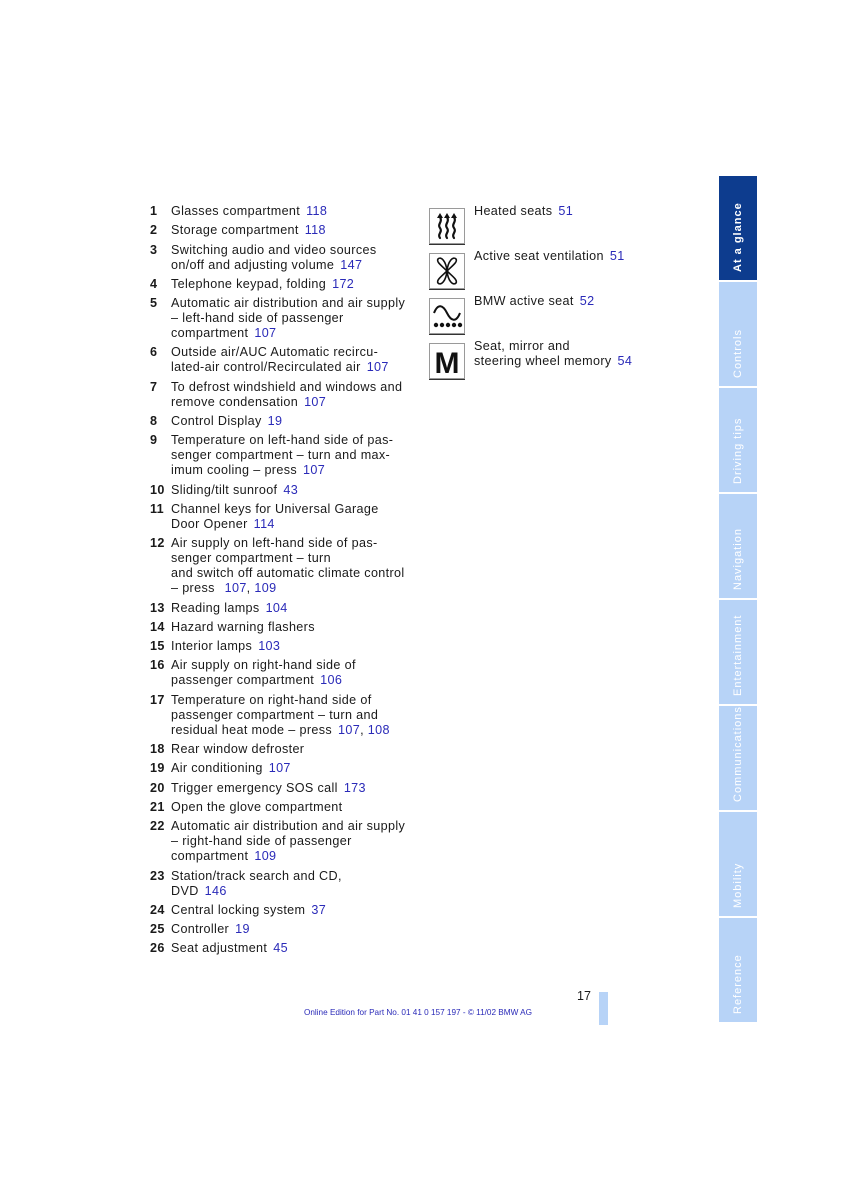 This screenshot has width=848, height=1200. Describe the element at coordinates (269, 646) in the screenshot. I see `page-ref-link: 103` at that location.